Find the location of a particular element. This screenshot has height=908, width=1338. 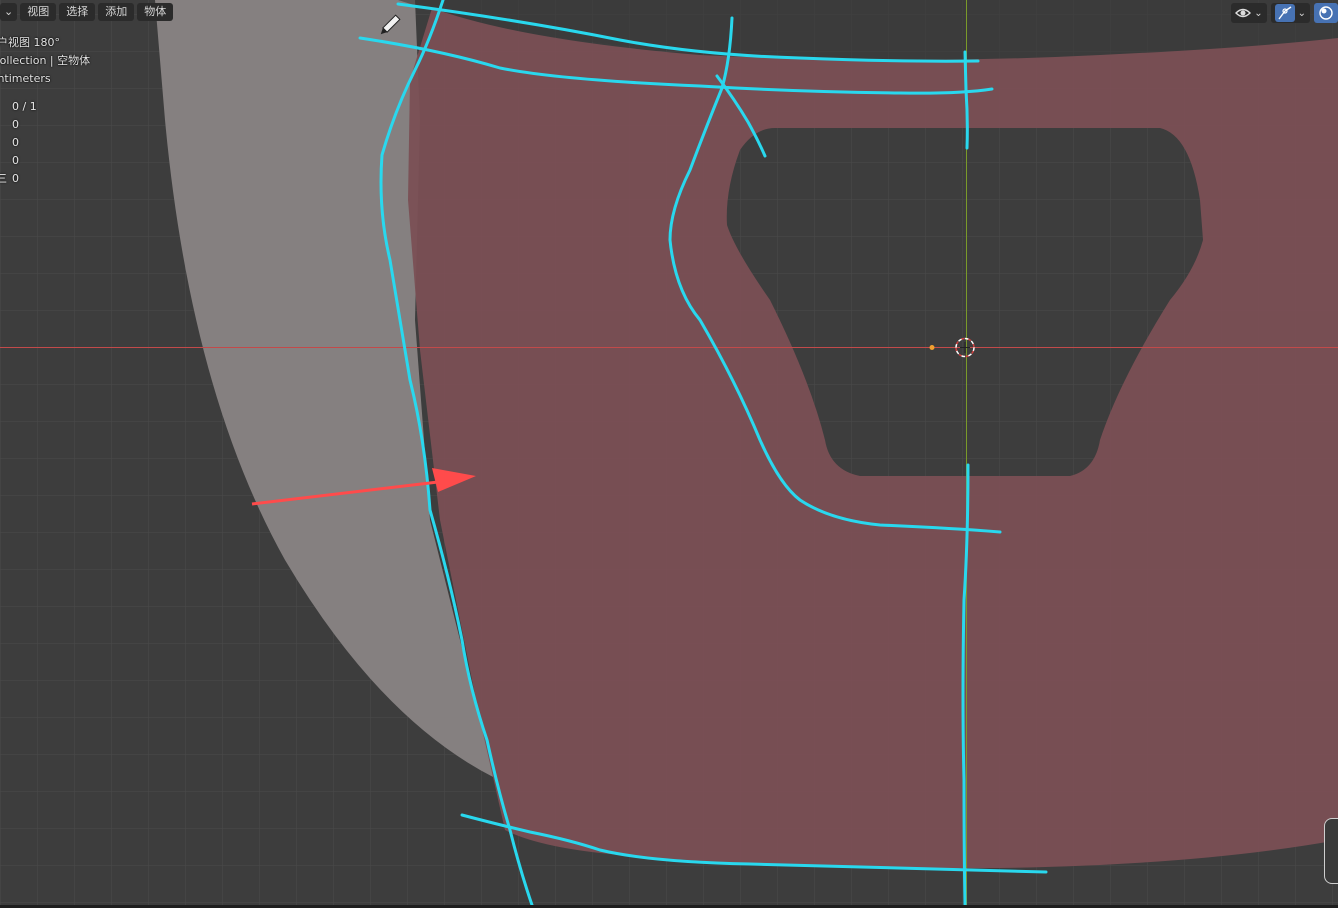

stat-row: 三0 is located at coordinates (18, 179).